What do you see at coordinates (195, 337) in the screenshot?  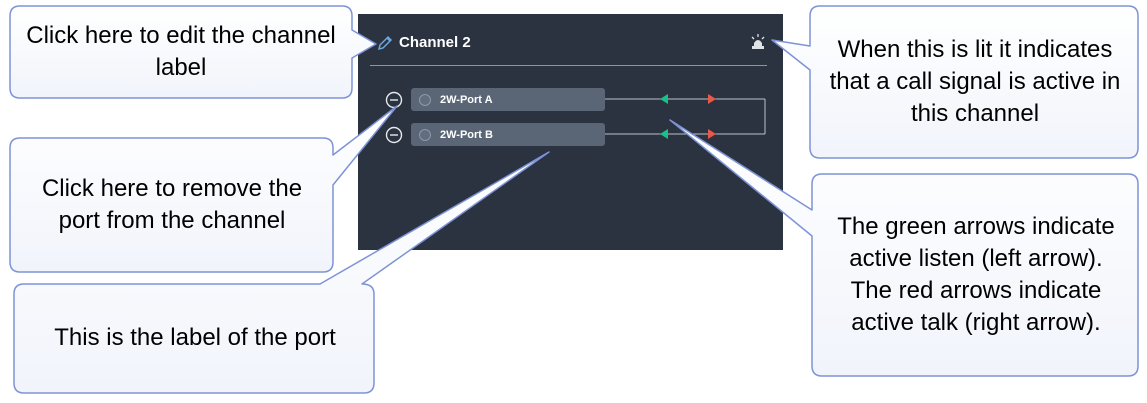 I see `callout-port-label: This is the label of the port` at bounding box center [195, 337].